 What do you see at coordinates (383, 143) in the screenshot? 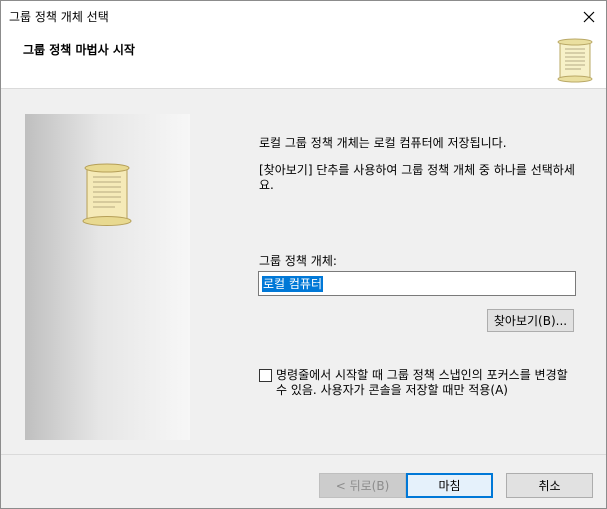
I see `description-local: 로컬 그룹 정책 개체는 로컬 컴퓨터에 저장됩니다.` at bounding box center [383, 143].